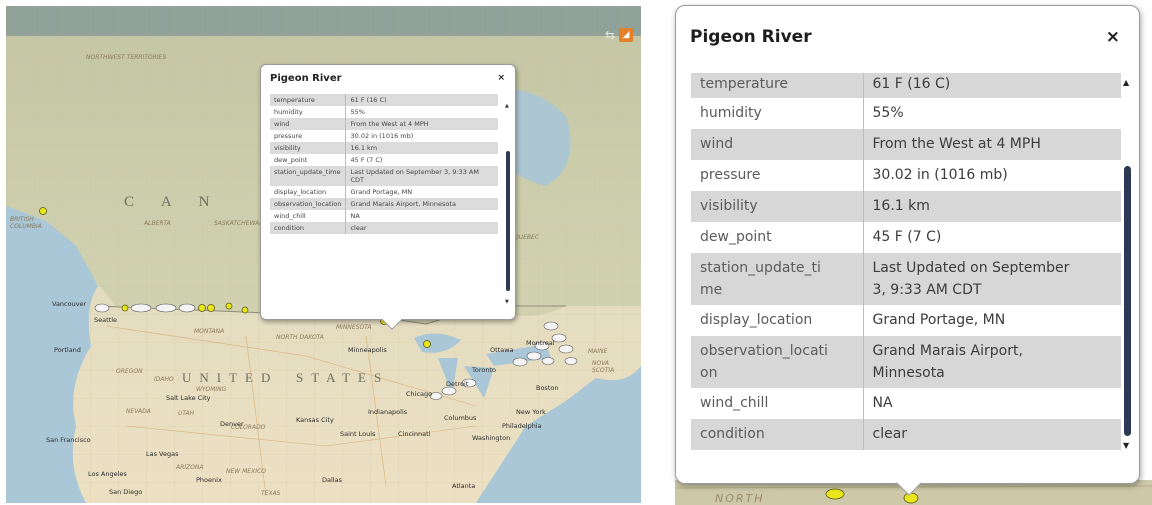  Describe the element at coordinates (68, 440) in the screenshot. I see `city-label: San Francisco` at that location.